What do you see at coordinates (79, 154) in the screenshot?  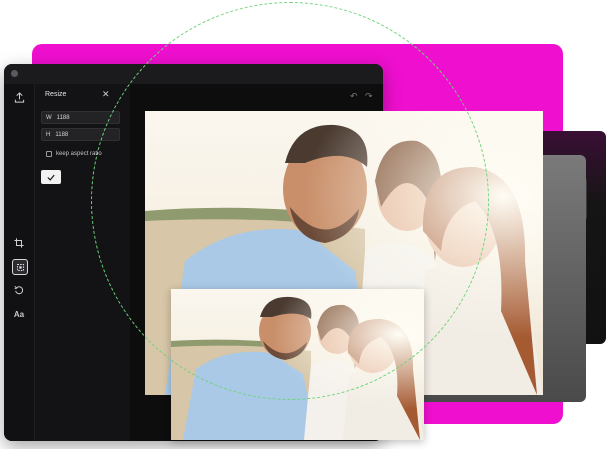 I see `aspect-ratio-label: keep aspect ratio` at bounding box center [79, 154].